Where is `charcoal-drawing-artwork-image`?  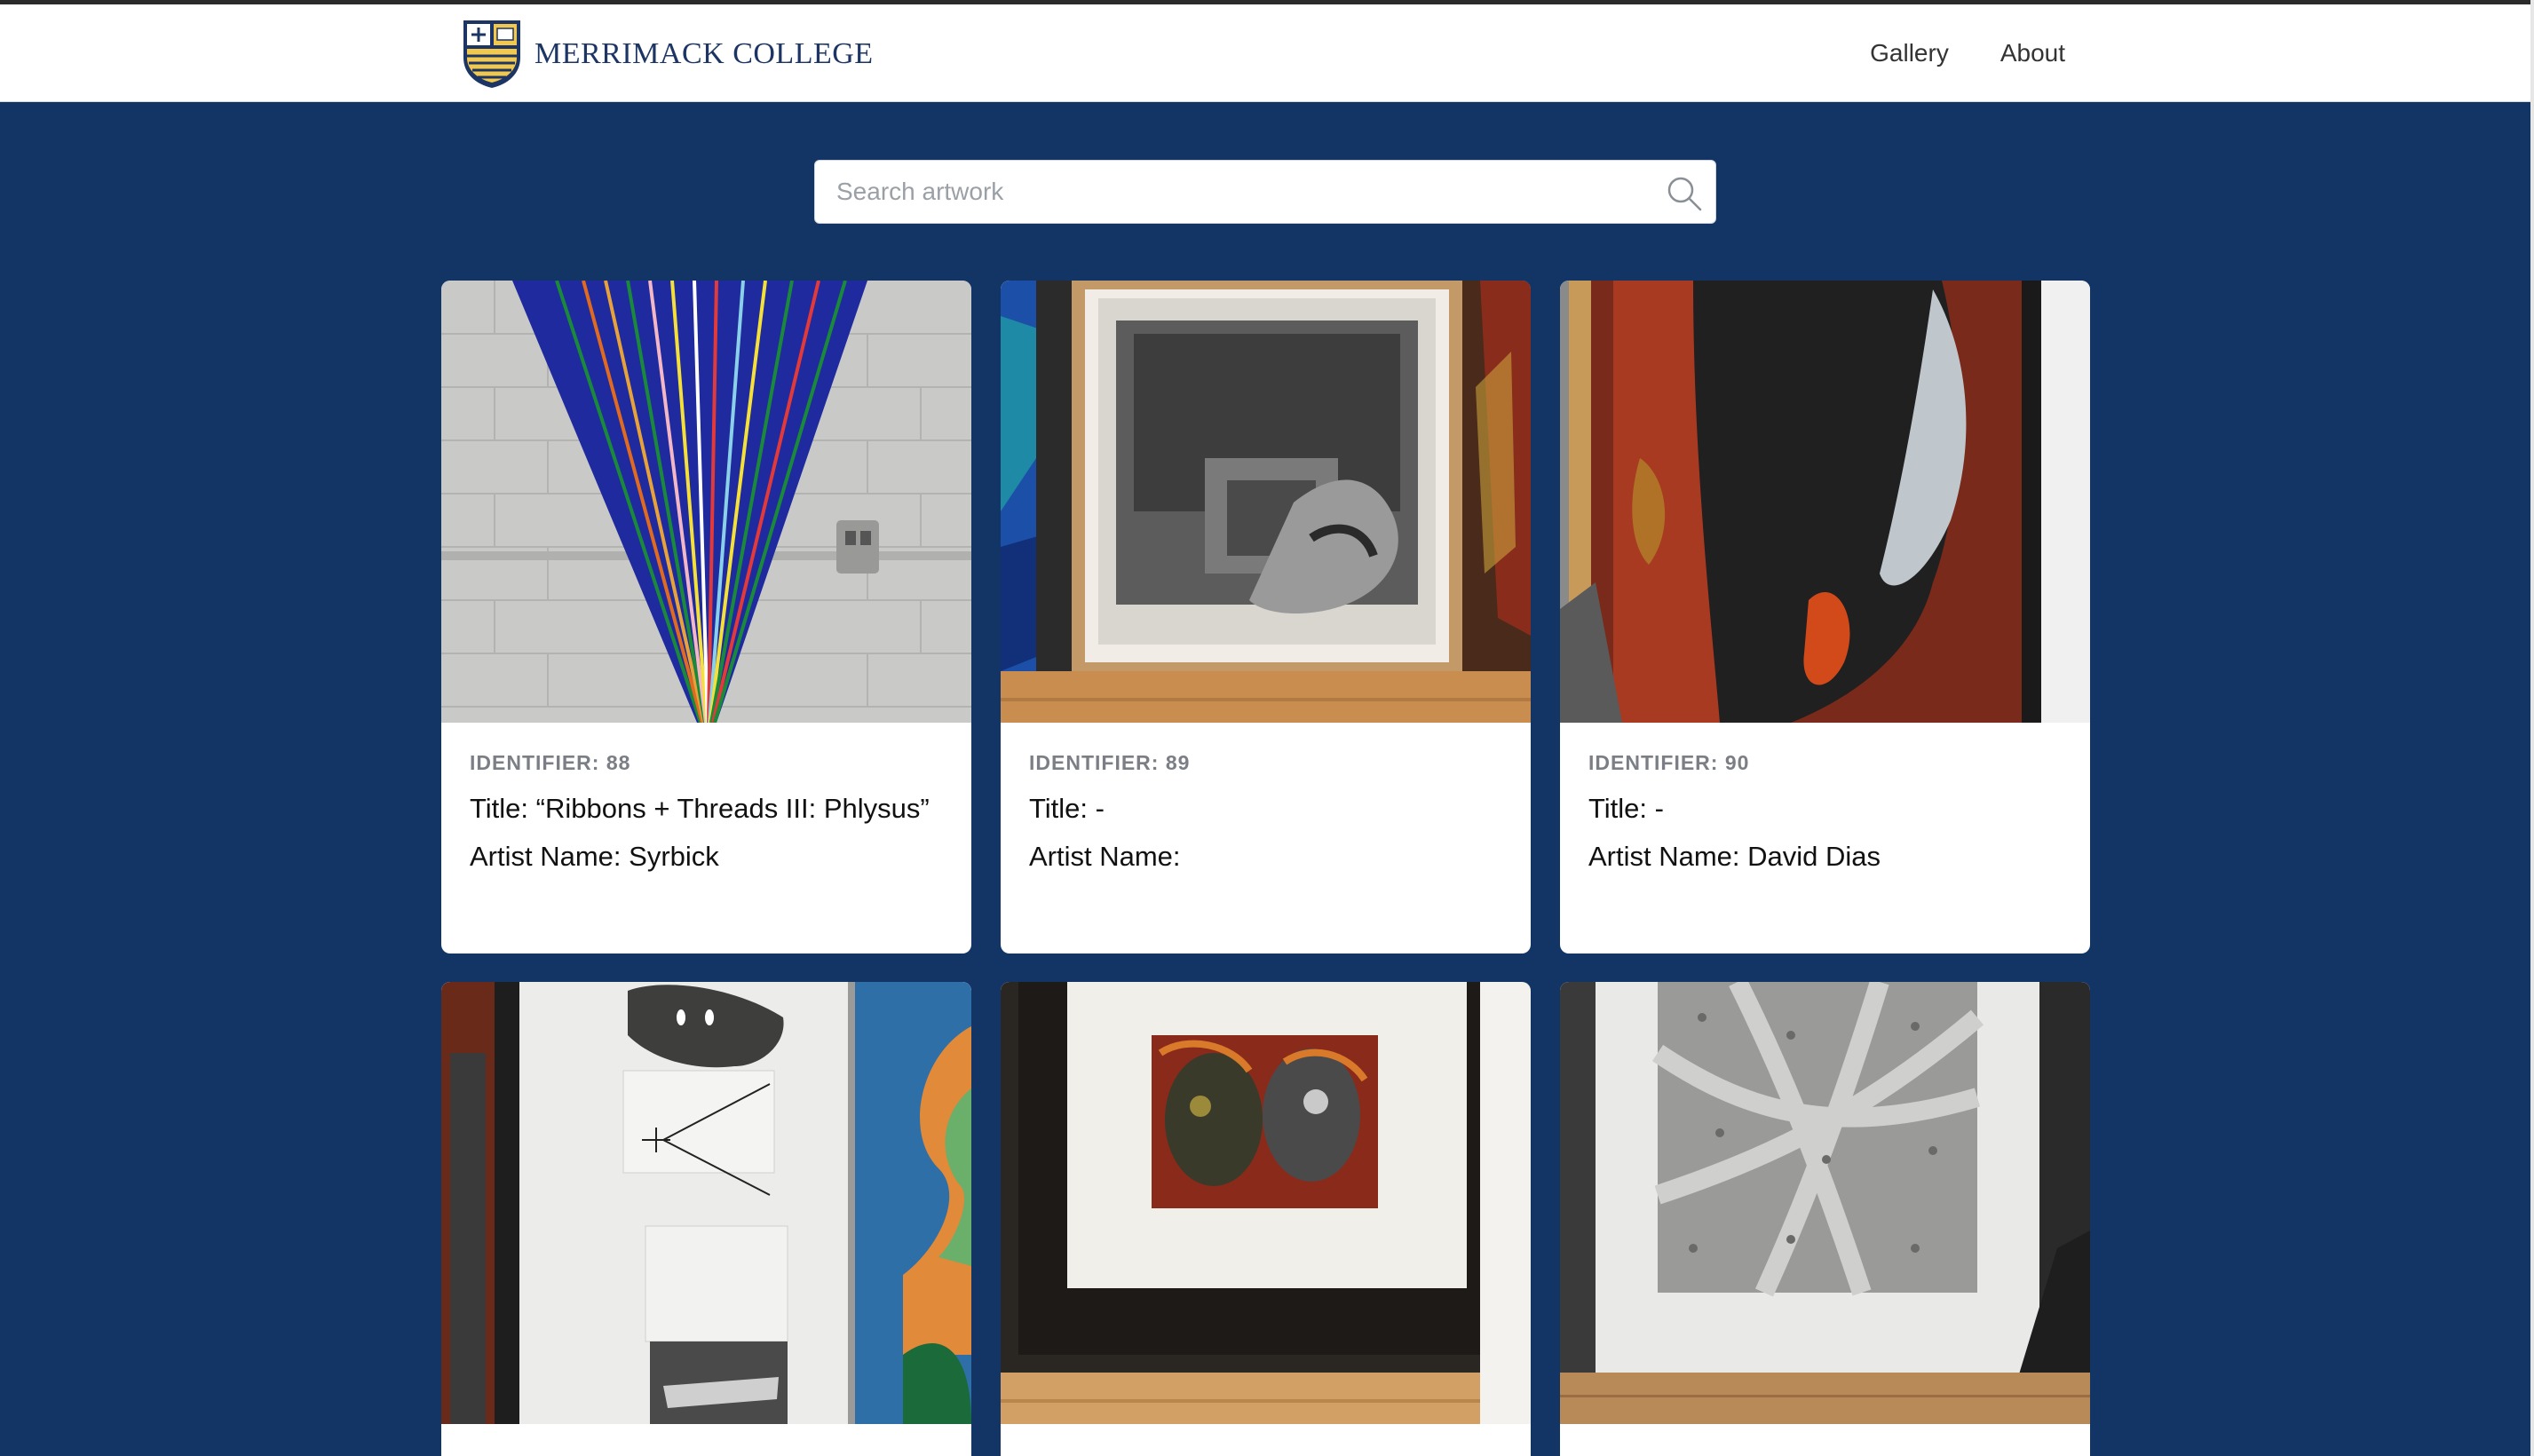 charcoal-drawing-artwork-image is located at coordinates (1266, 502).